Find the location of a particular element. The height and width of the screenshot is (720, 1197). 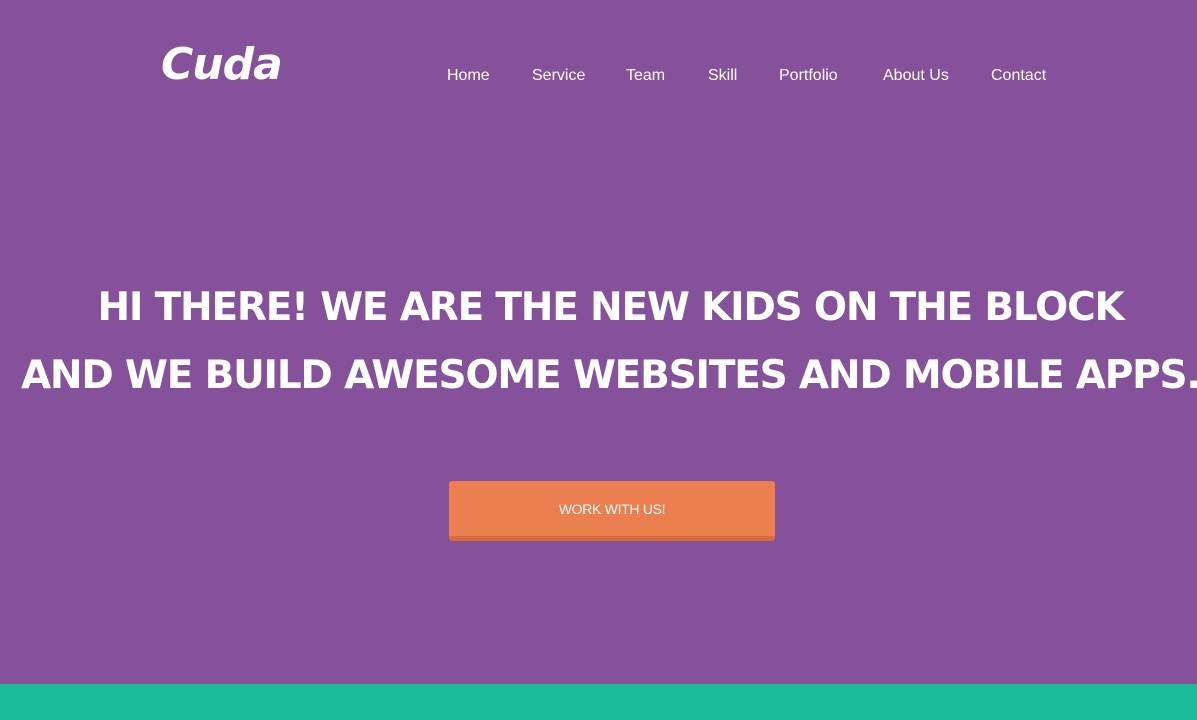

nav-item-portfolio: Portfolio is located at coordinates (808, 76).